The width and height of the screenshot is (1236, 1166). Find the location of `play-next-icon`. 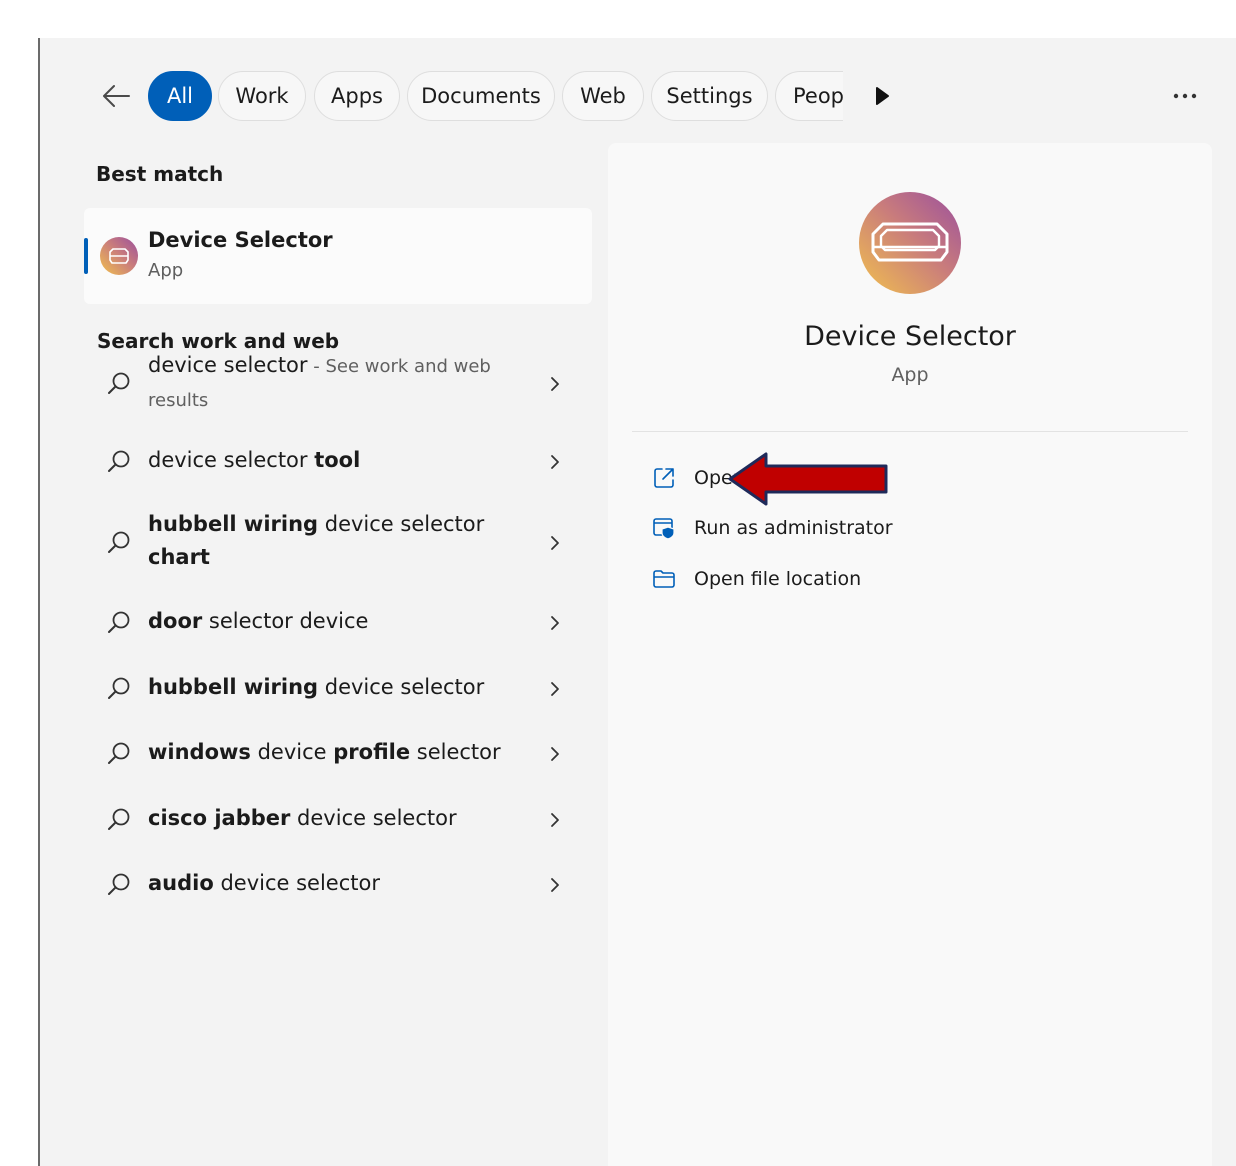

play-next-icon is located at coordinates (882, 96).